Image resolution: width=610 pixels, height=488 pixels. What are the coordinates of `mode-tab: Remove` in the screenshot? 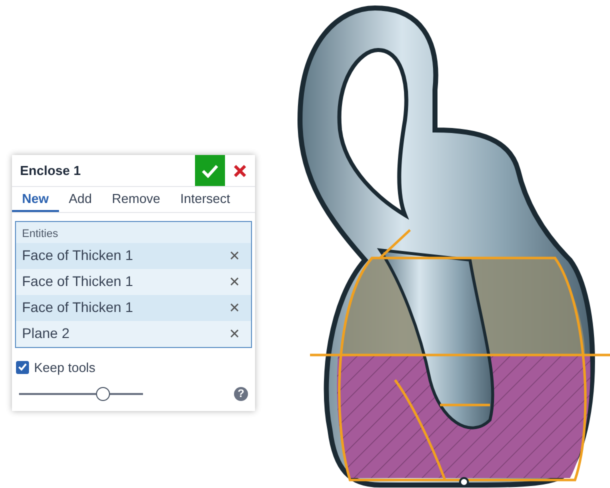 It's located at (136, 199).